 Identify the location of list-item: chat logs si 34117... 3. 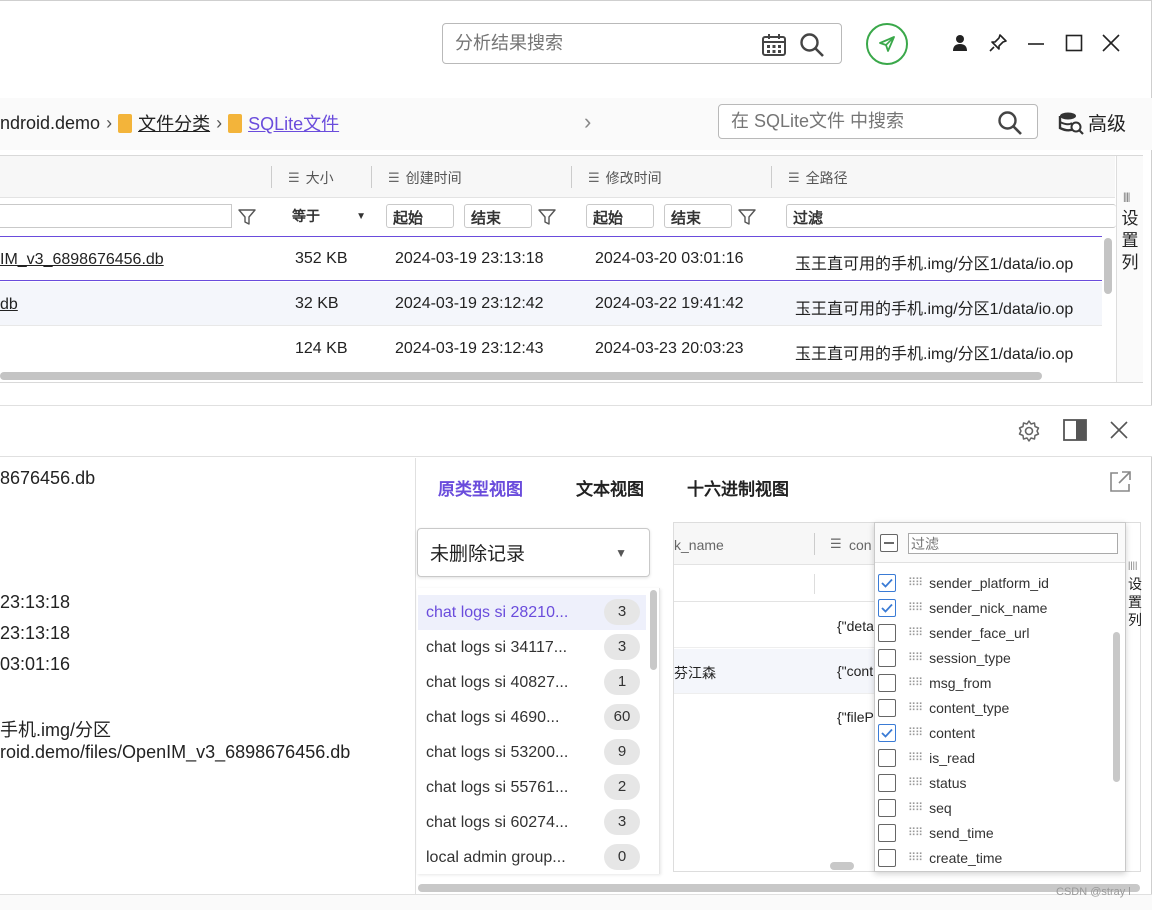
(532, 647).